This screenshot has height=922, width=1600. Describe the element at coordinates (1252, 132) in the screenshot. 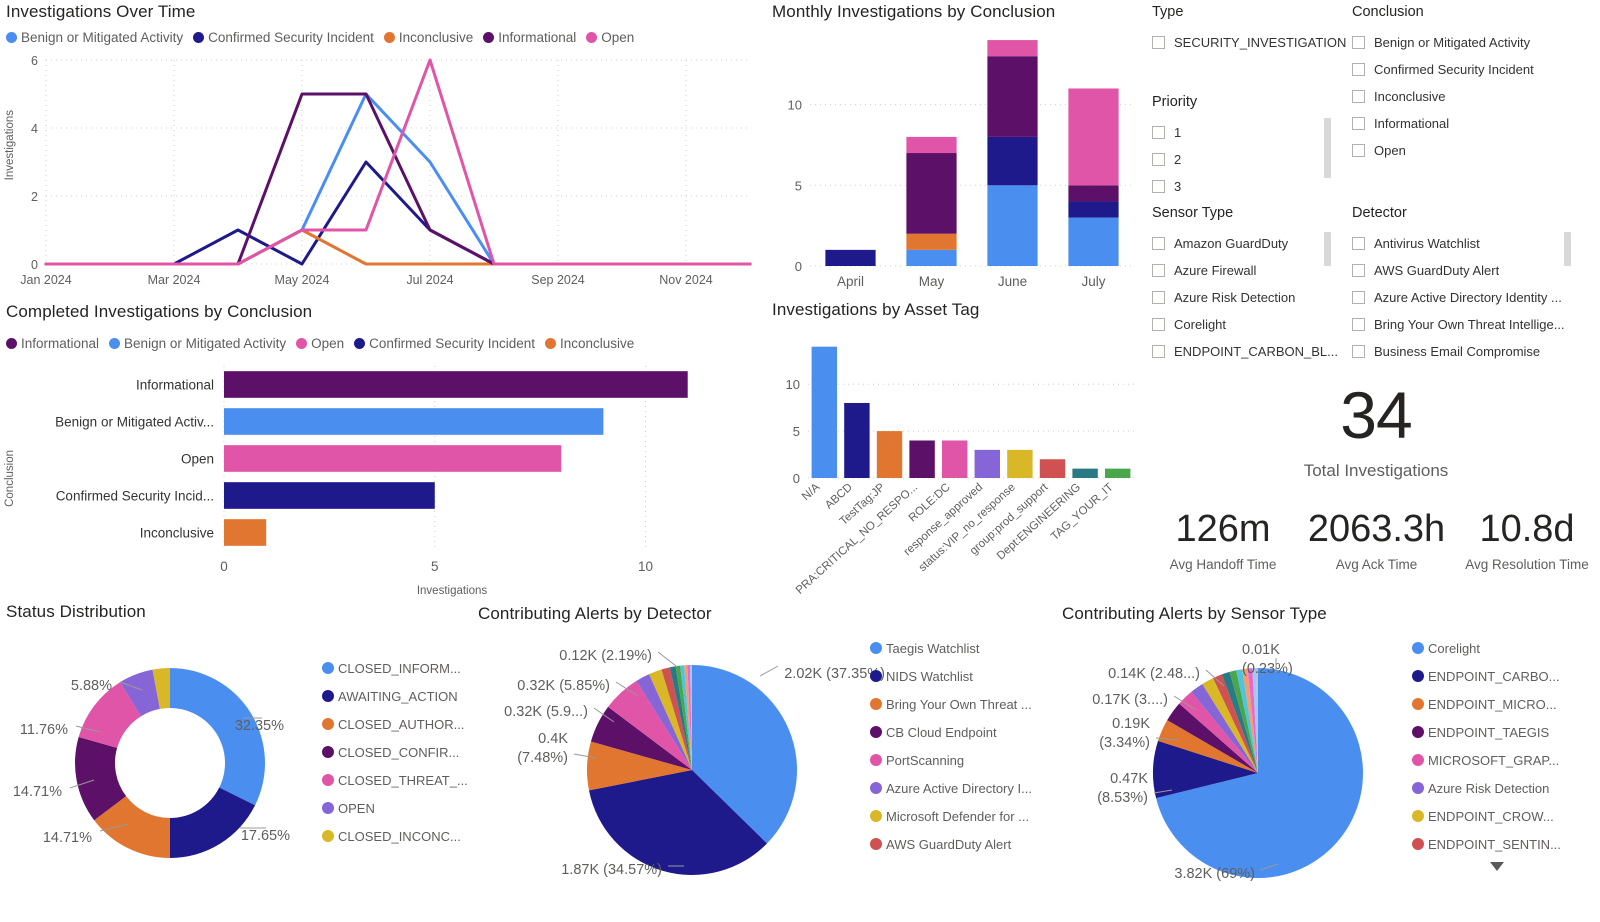

I see `filter-priority-option: 1` at that location.